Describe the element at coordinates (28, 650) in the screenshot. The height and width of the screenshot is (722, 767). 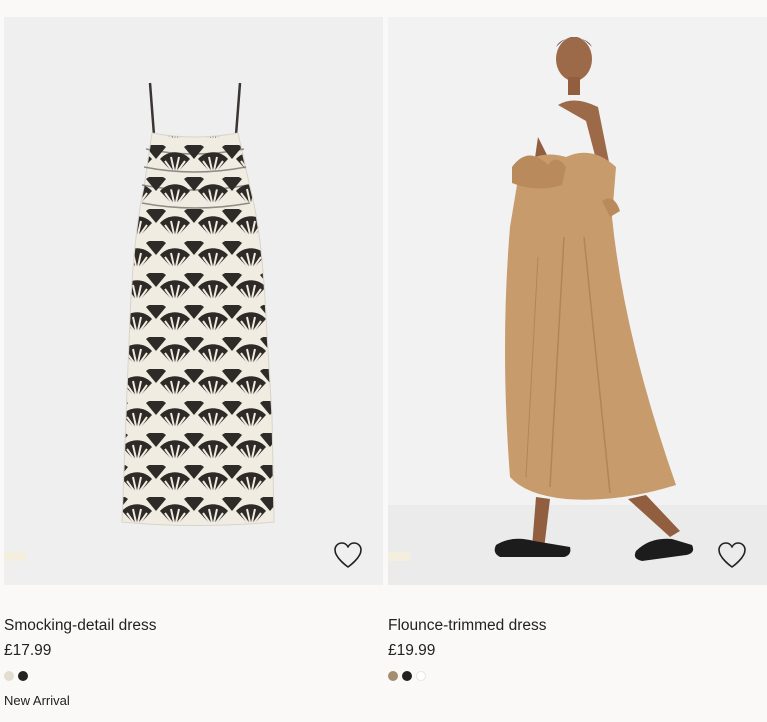
I see `product-price: £17.99` at that location.